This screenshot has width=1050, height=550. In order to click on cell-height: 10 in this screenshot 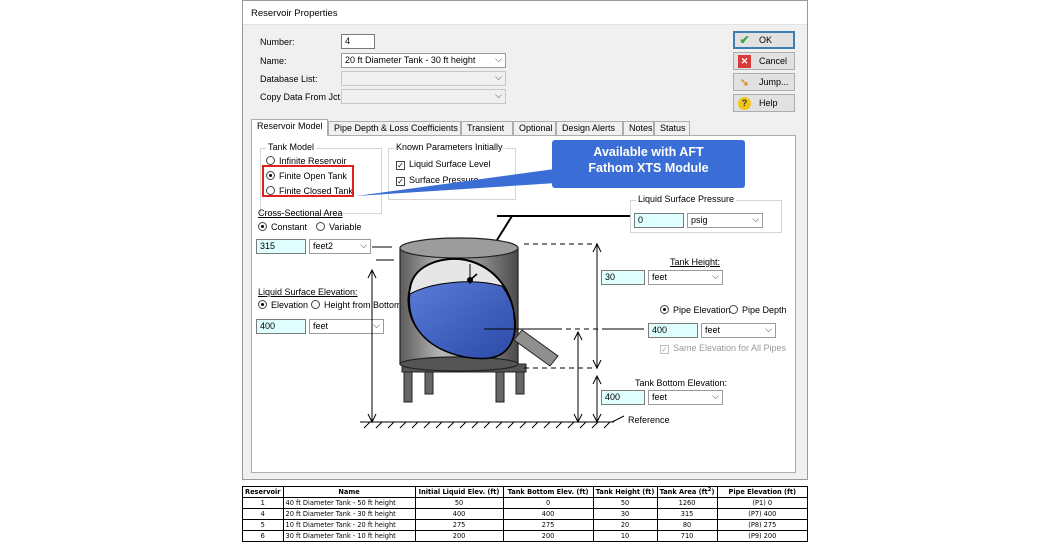, I will do `click(625, 536)`.